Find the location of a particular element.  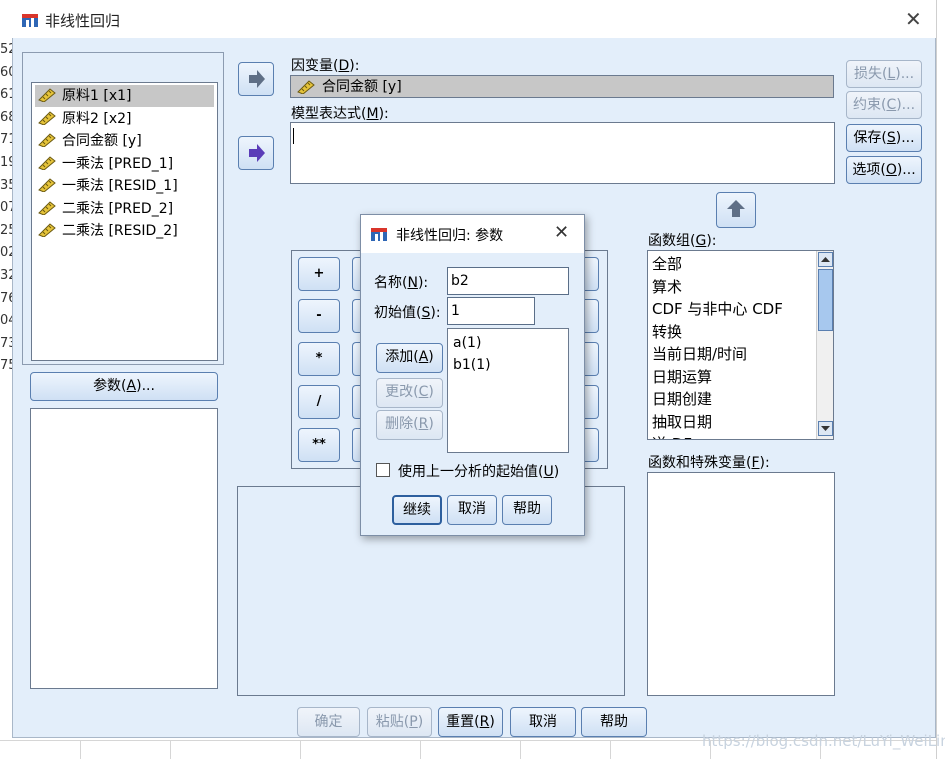

text-cursor is located at coordinates (293, 136).